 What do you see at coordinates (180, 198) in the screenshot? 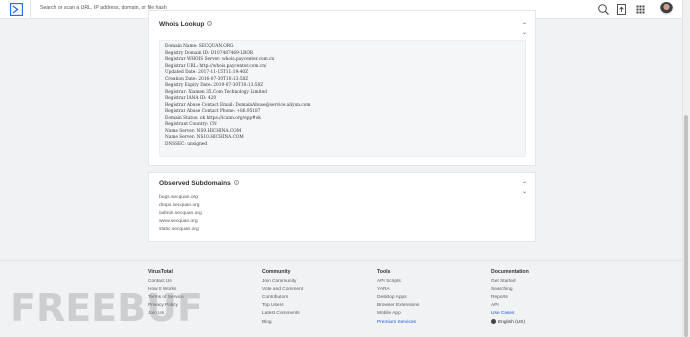
I see `subdomain-link: bugs.secquan.org` at bounding box center [180, 198].